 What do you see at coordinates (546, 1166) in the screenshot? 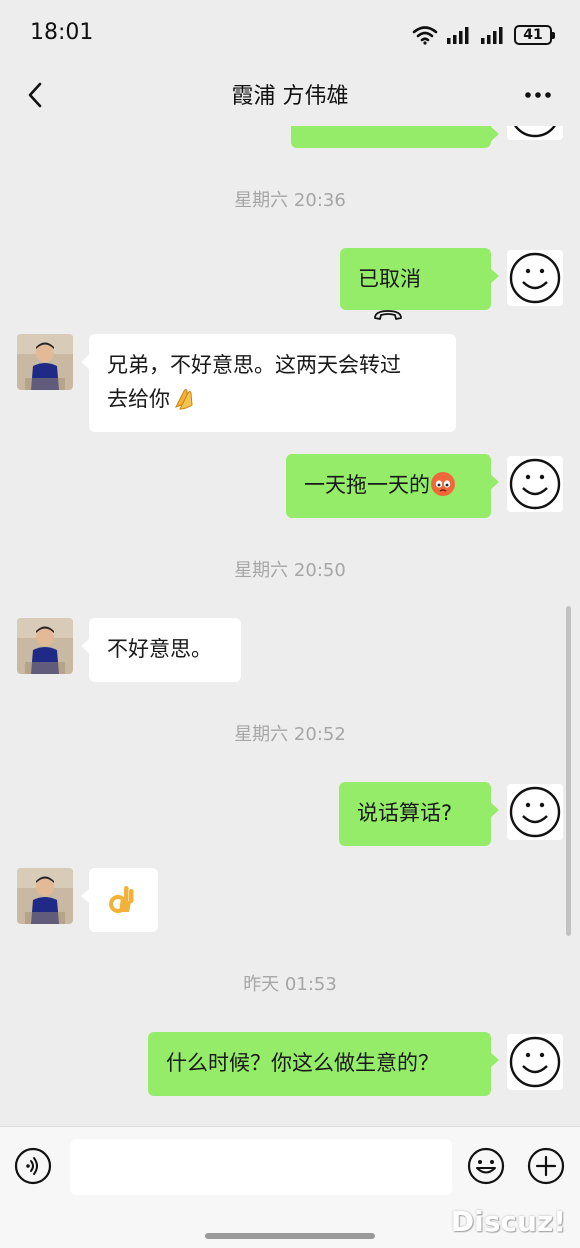
I see `plus-icon` at bounding box center [546, 1166].